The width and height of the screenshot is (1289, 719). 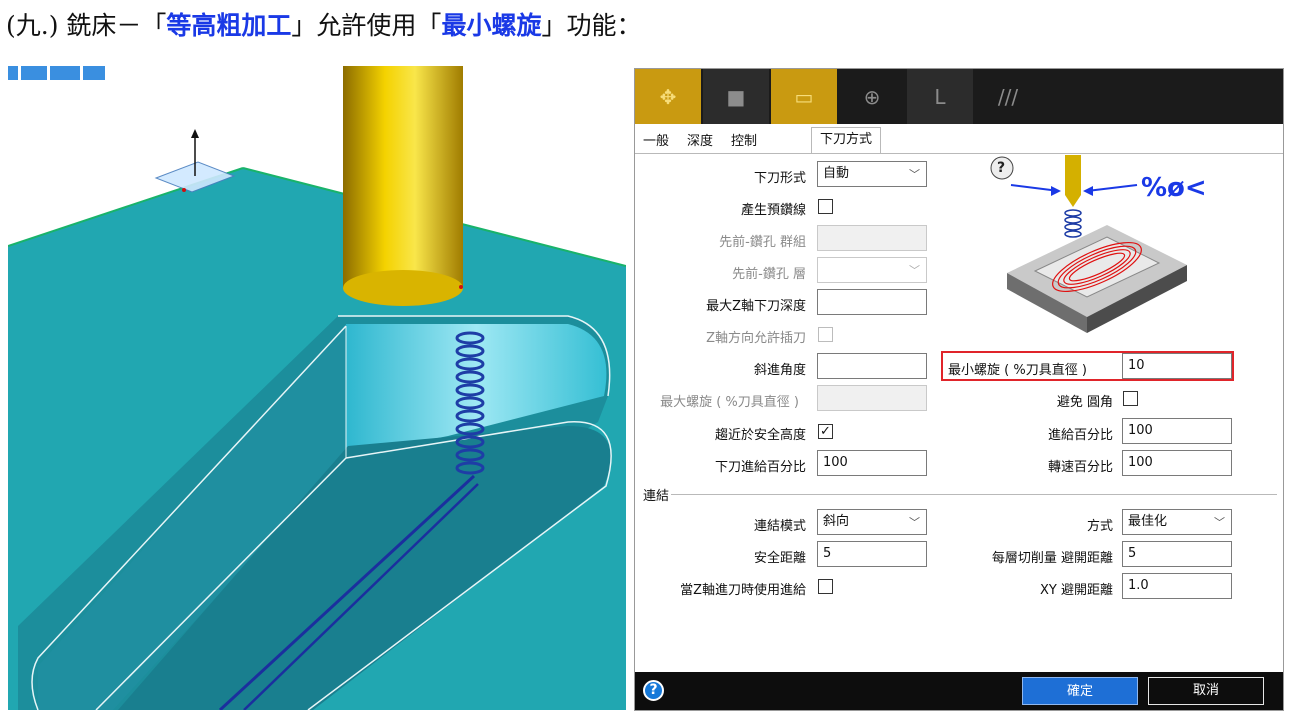 I want to click on cancel-button: 取消, so click(x=1206, y=691).